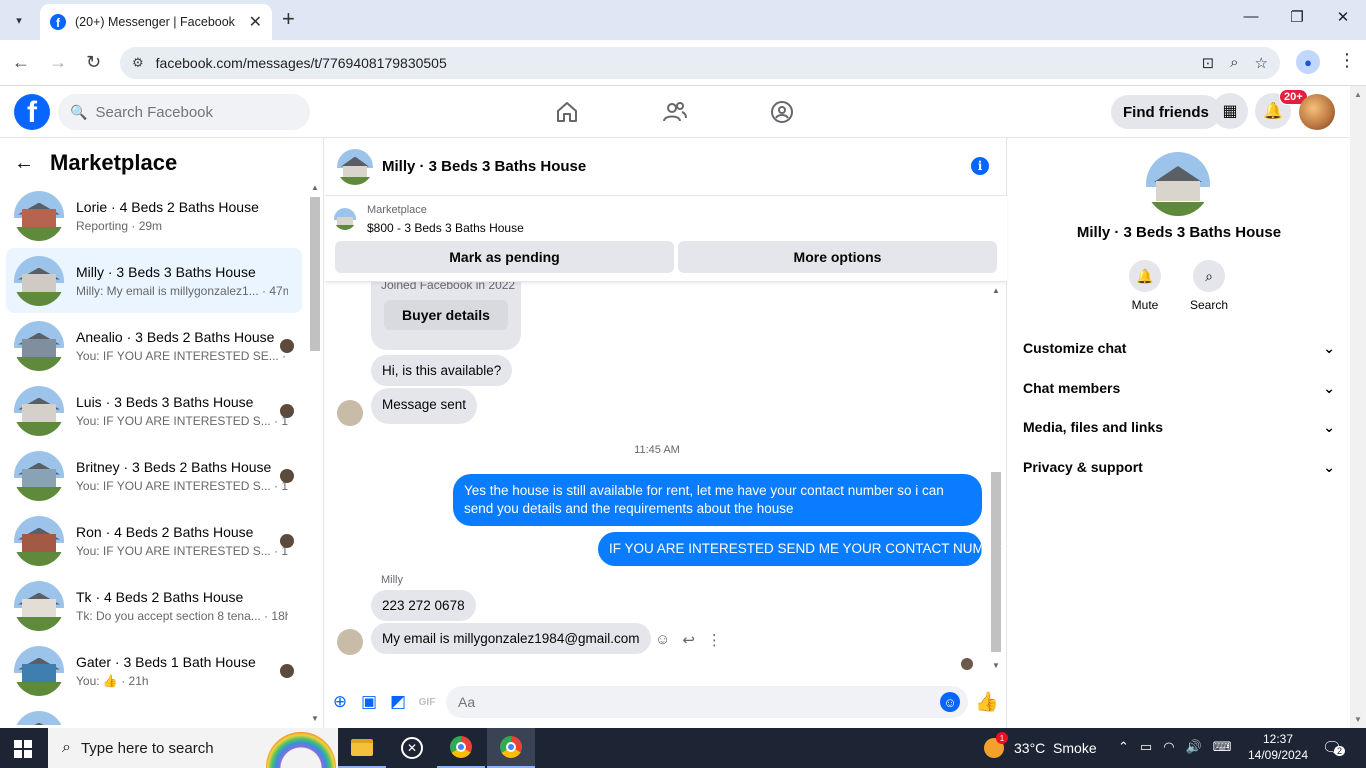  I want to click on new-tab-icon: +, so click(288, 19).